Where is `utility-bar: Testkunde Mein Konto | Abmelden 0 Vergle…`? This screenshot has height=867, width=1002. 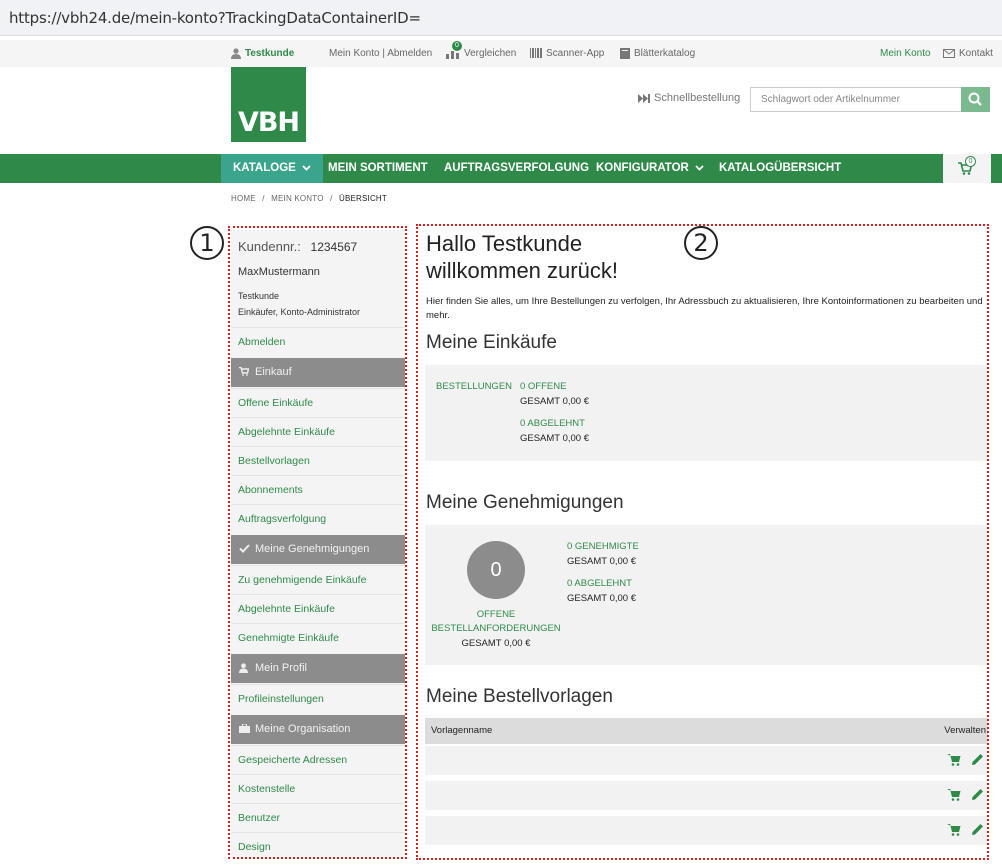 utility-bar: Testkunde Mein Konto | Abmelden 0 Vergle… is located at coordinates (501, 53).